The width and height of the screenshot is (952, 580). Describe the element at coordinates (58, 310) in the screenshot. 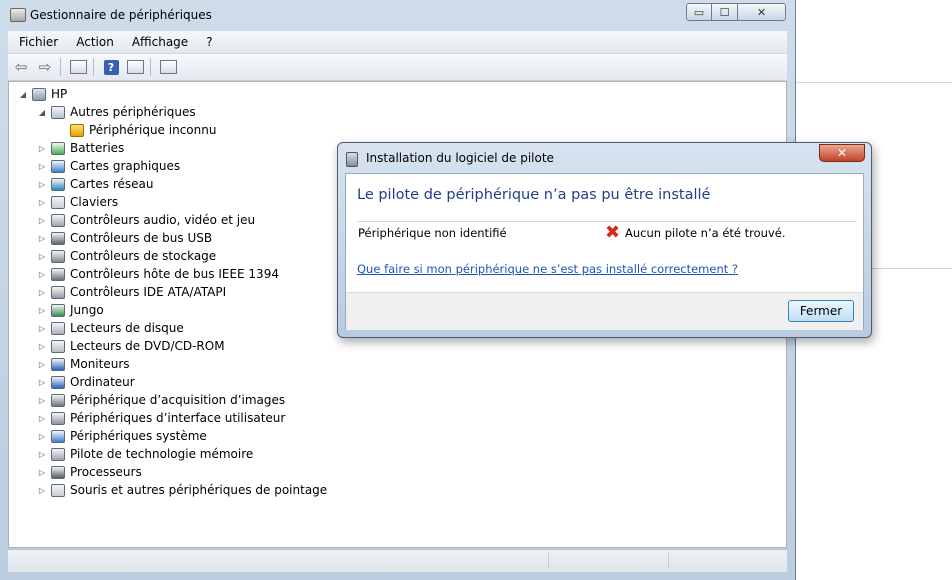

I see `jungo-device-icon` at that location.